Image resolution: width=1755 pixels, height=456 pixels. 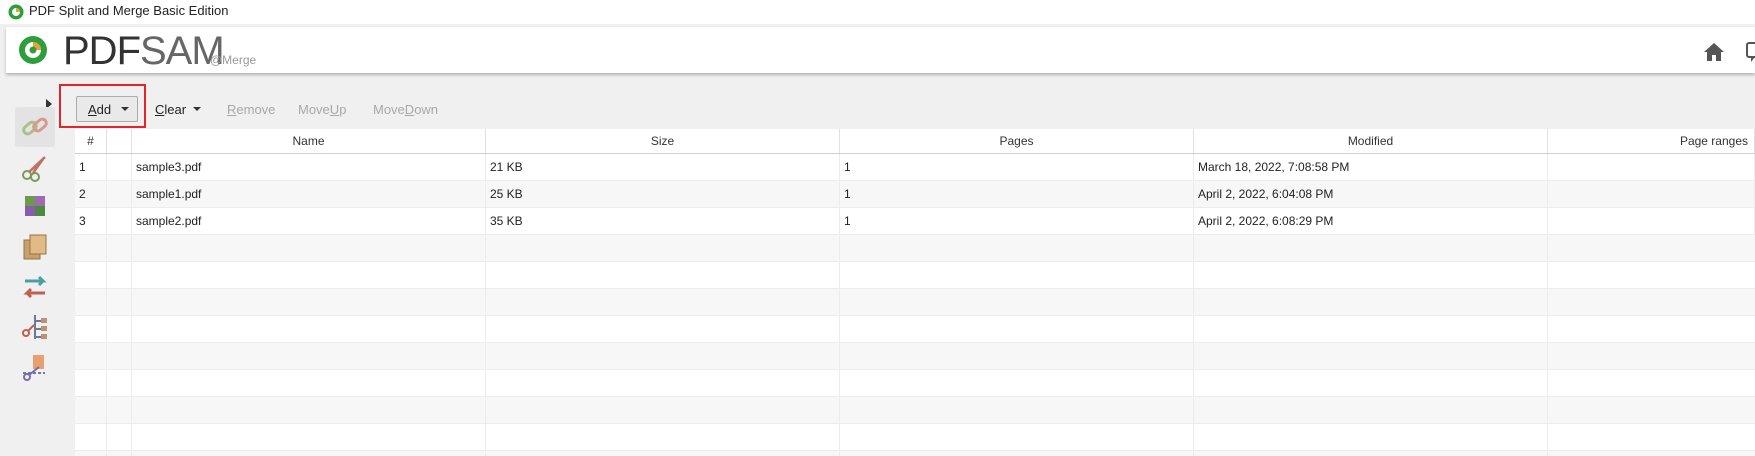 I want to click on pdfsam-logo-icon, so click(x=33, y=50).